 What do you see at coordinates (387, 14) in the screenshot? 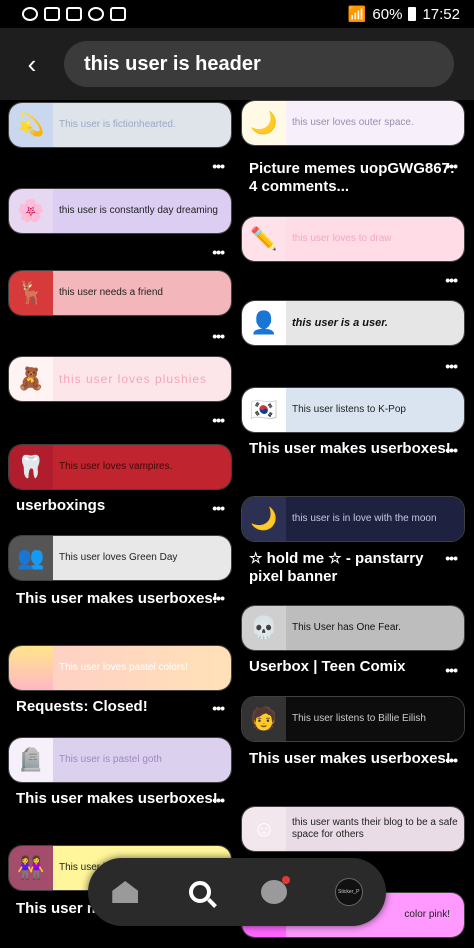
I see `battery-percent: 60%` at bounding box center [387, 14].